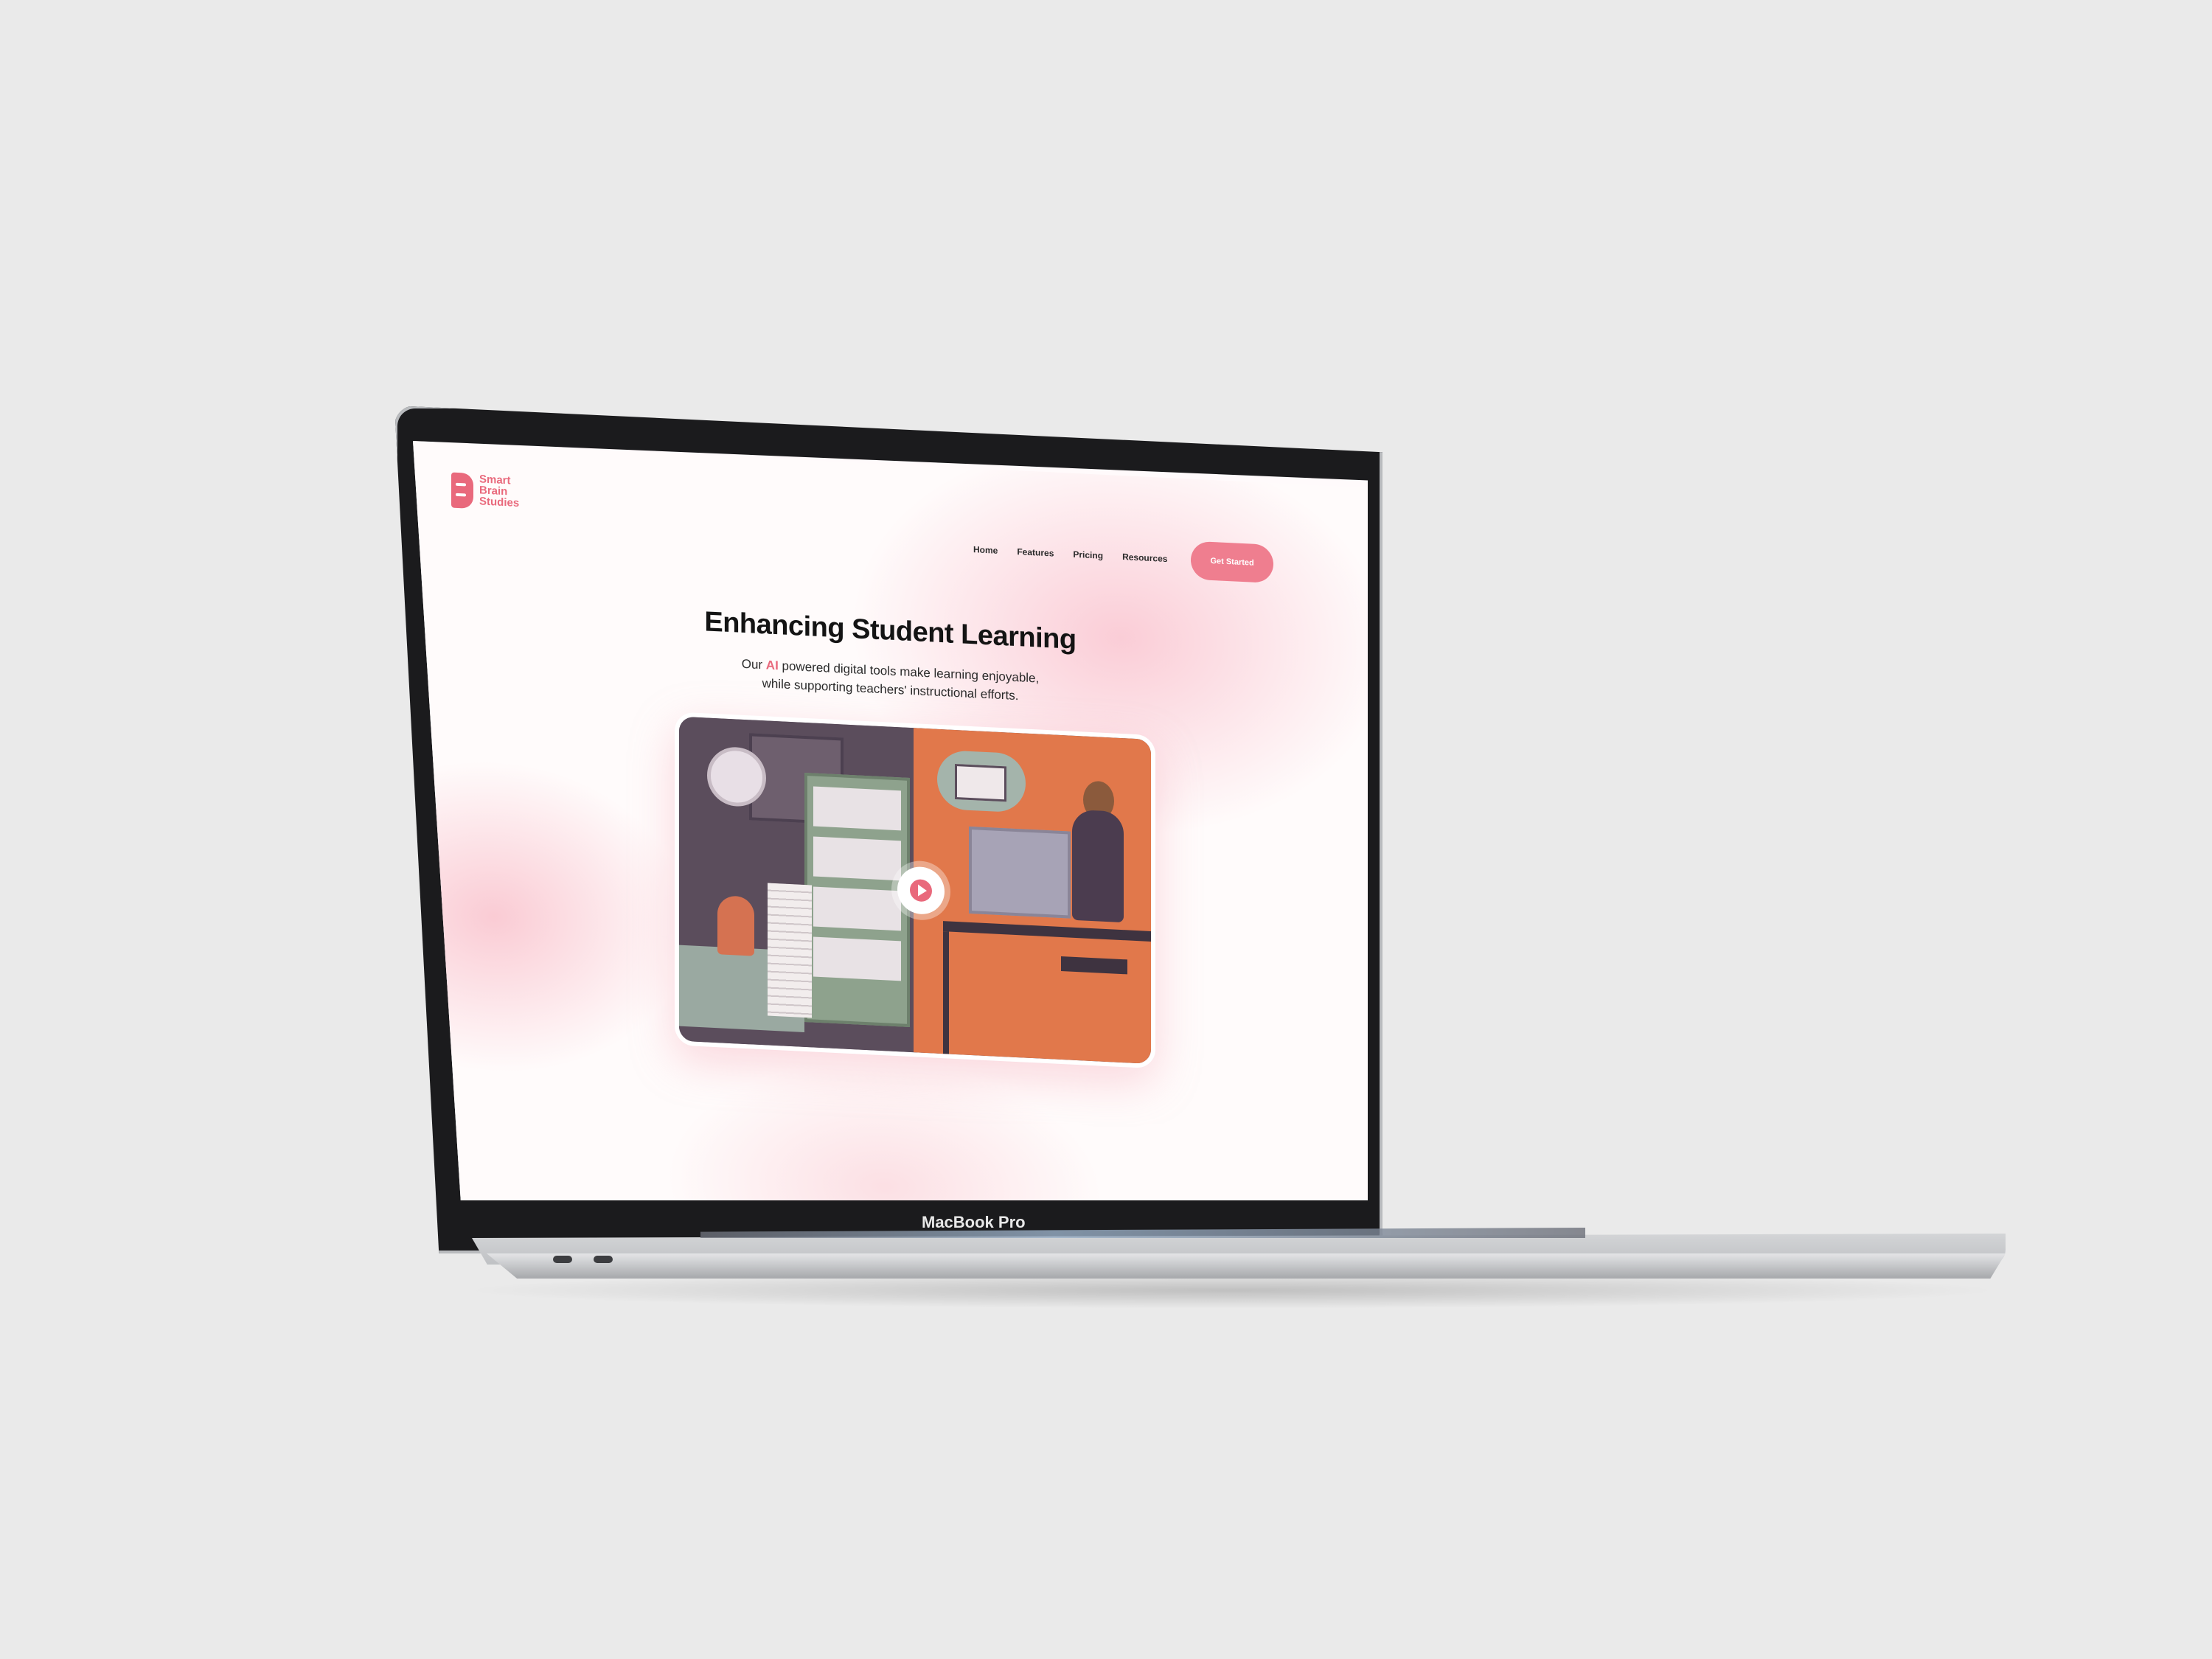 Image resolution: width=2212 pixels, height=1659 pixels. What do you see at coordinates (1232, 562) in the screenshot?
I see `get-started-button: Get Started` at bounding box center [1232, 562].